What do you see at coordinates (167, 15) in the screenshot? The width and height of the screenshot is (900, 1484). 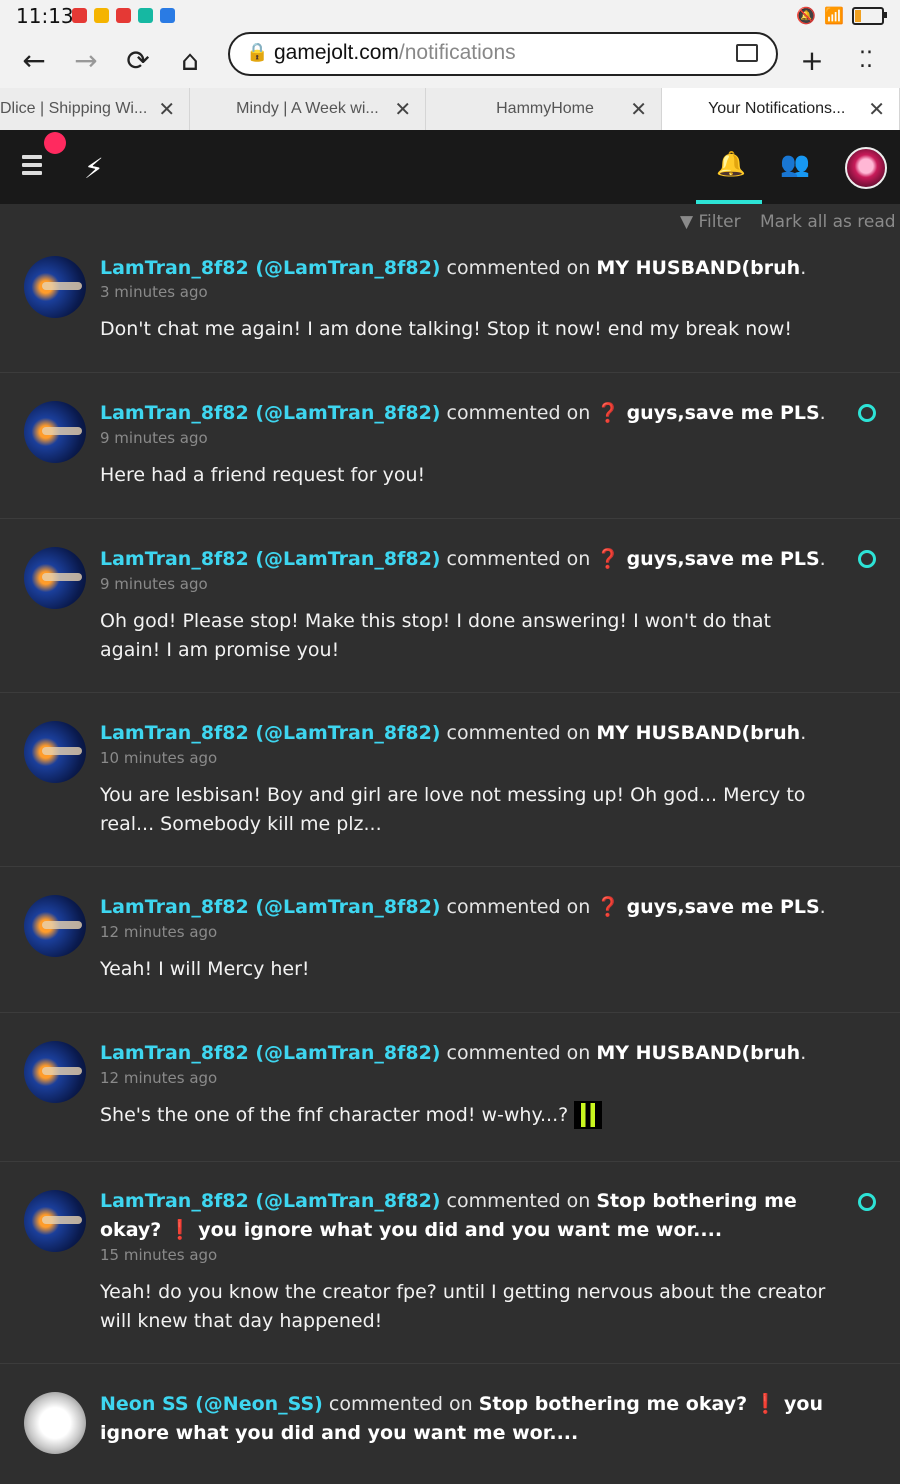 I see `cloud-app-icon` at bounding box center [167, 15].